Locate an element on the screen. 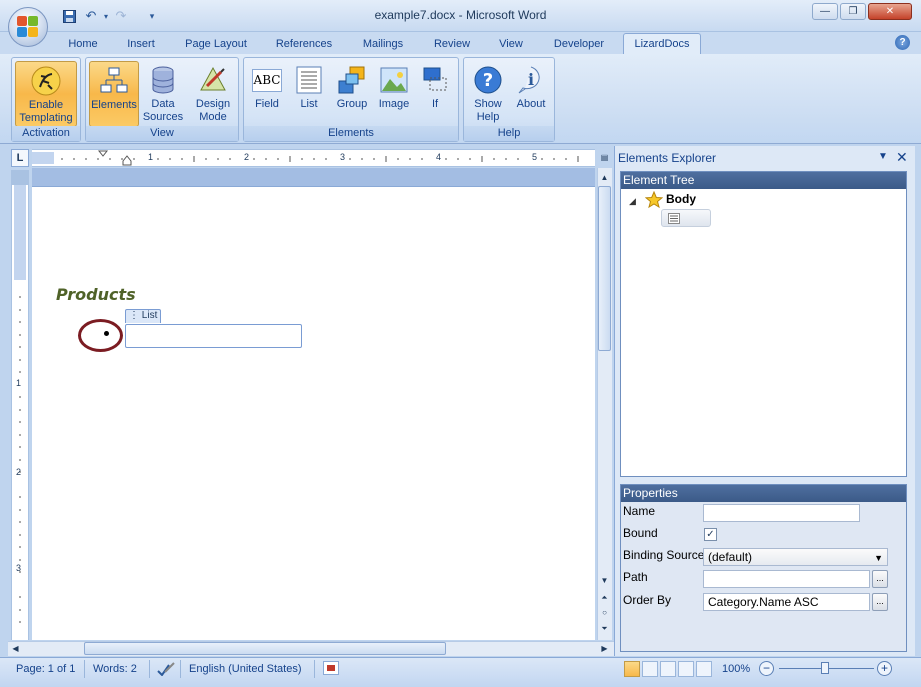 The width and height of the screenshot is (921, 687). element-tree-icon is located at coordinates (114, 81).